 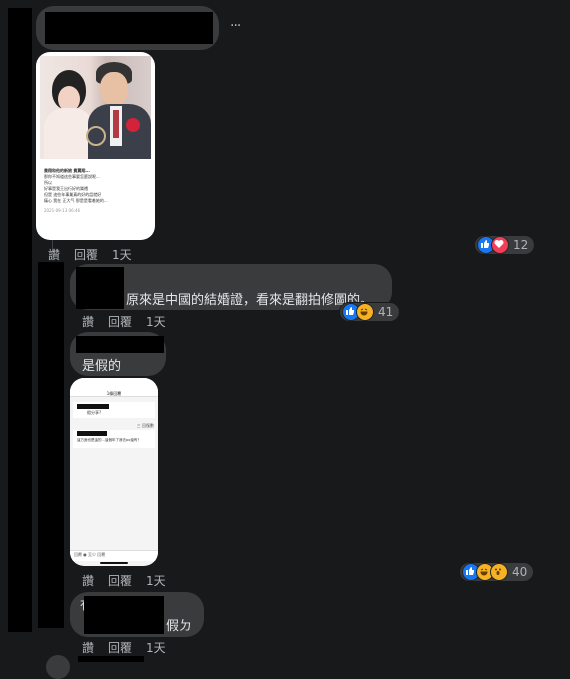 What do you see at coordinates (521, 245) in the screenshot?
I see `reaction-count: 12` at bounding box center [521, 245].